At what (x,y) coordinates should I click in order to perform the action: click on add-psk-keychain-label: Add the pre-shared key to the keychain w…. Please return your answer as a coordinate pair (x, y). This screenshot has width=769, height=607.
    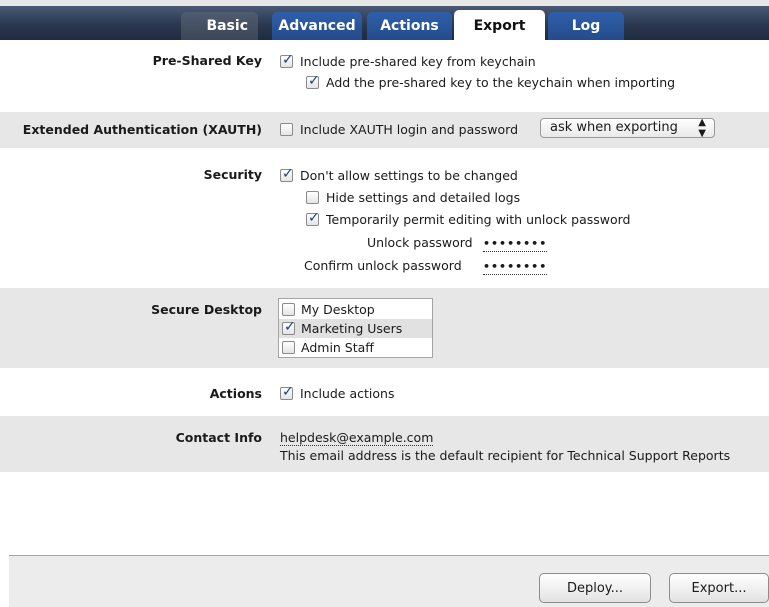
    Looking at the image, I should click on (501, 82).